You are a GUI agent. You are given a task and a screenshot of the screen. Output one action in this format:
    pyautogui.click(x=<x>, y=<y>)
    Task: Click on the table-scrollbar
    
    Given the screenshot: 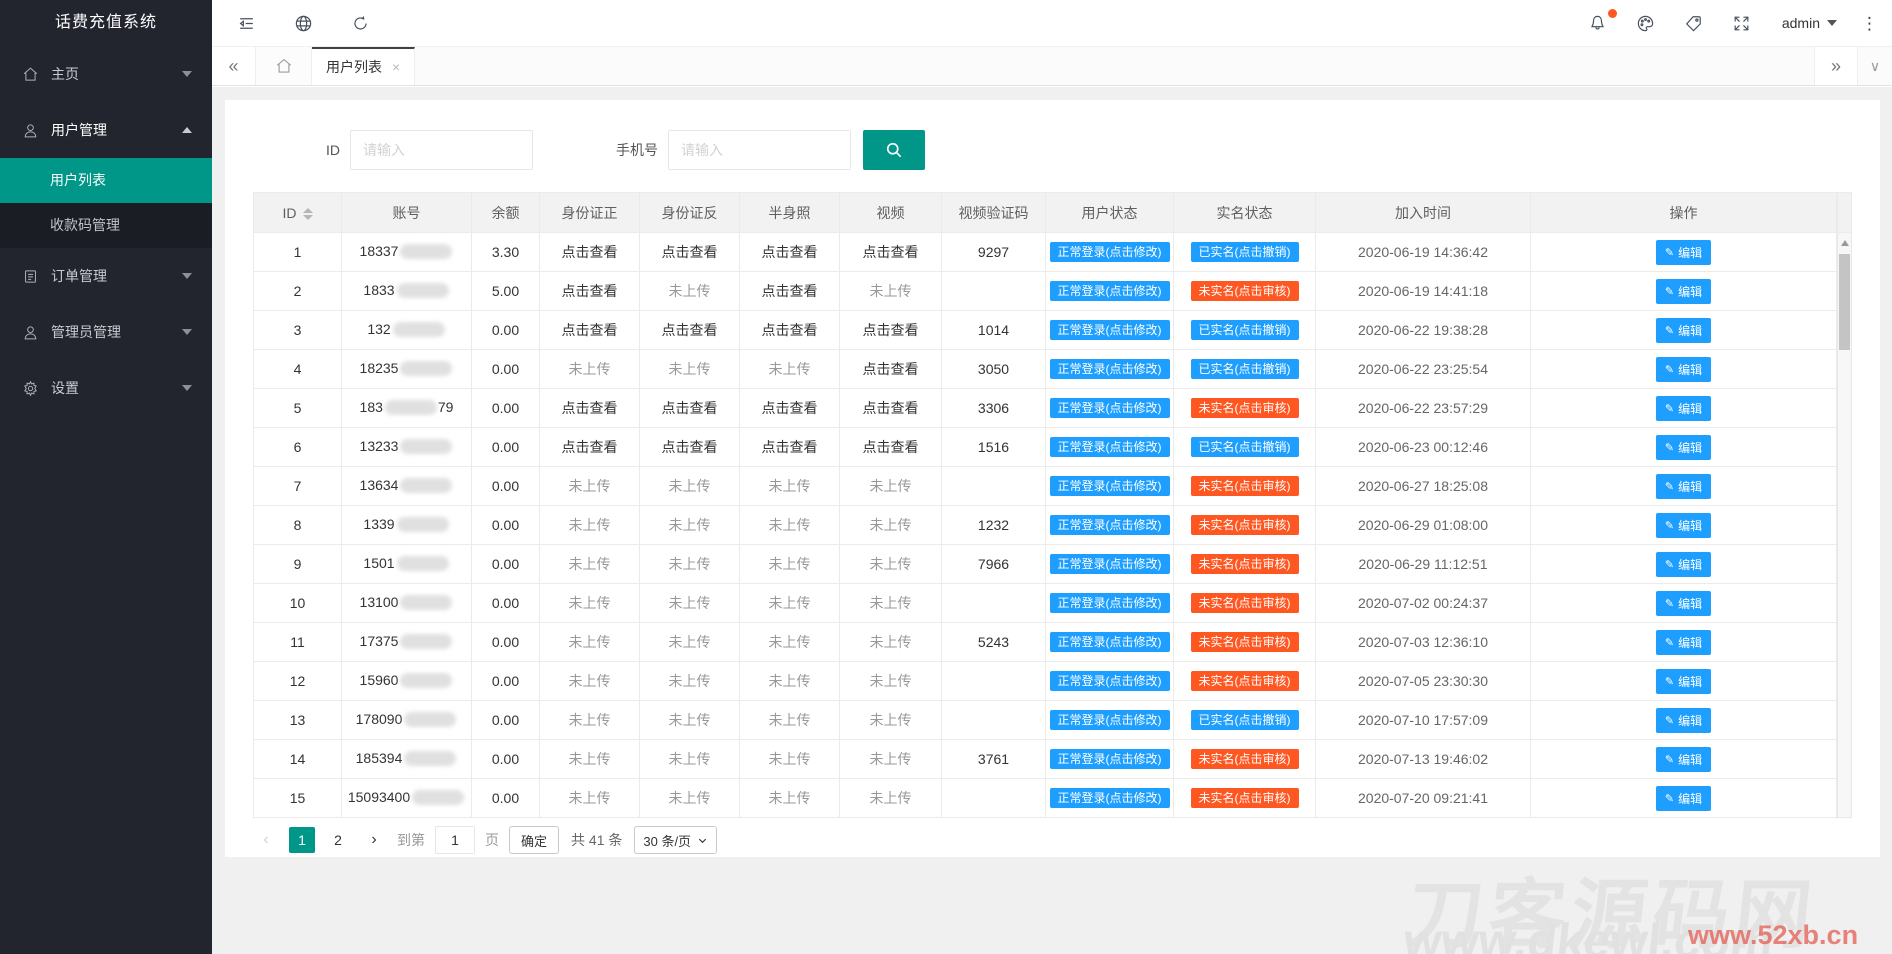 What is the action you would take?
    pyautogui.click(x=1844, y=525)
    